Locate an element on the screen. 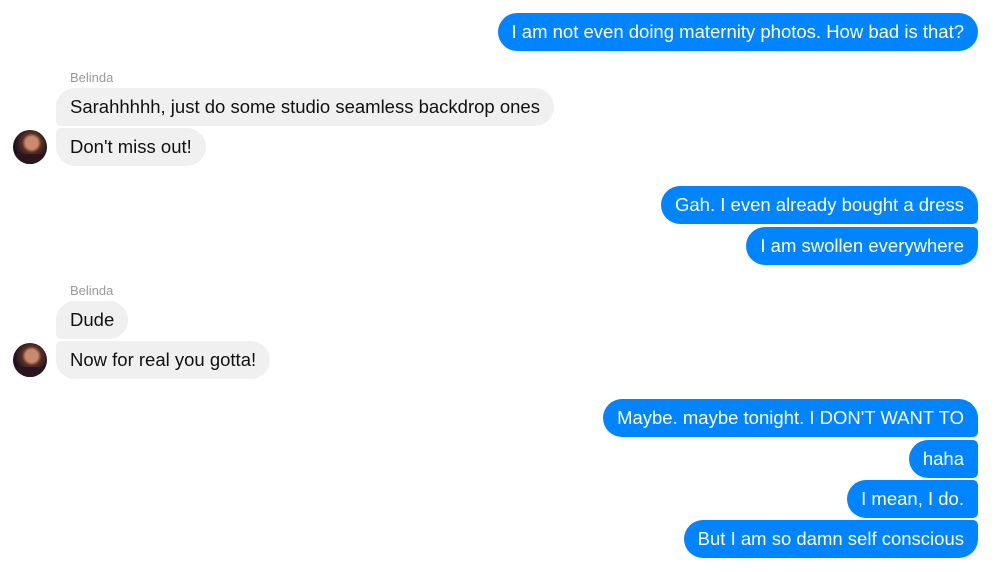 The image size is (1000, 572). outgoing-message: Gah. I even already bought a dress is located at coordinates (819, 205).